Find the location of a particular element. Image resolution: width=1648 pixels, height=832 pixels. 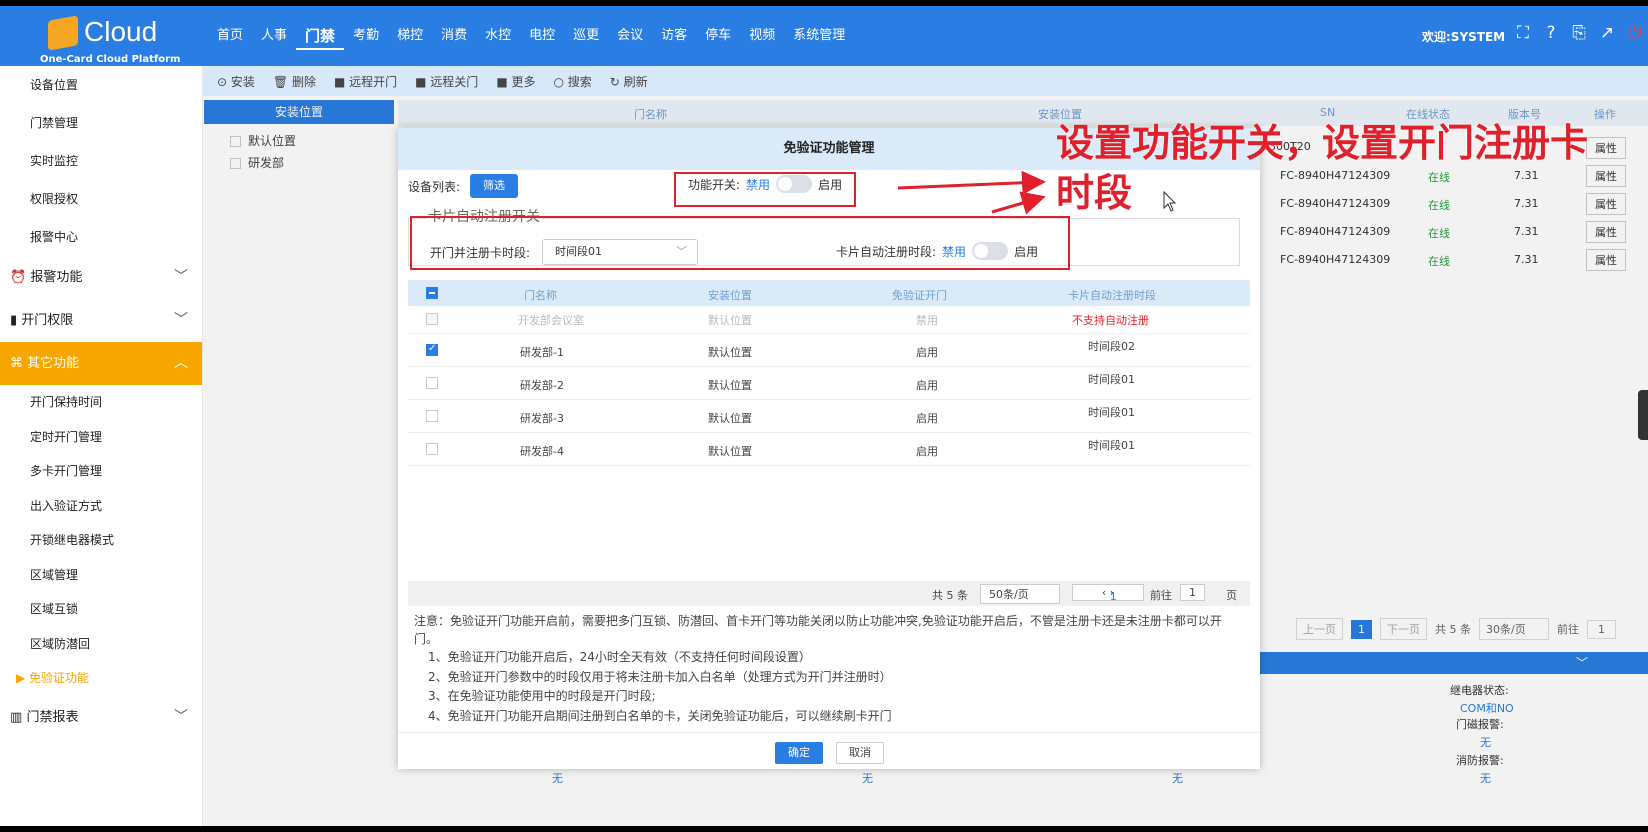

device-list-label: 设备列表: is located at coordinates (434, 187).